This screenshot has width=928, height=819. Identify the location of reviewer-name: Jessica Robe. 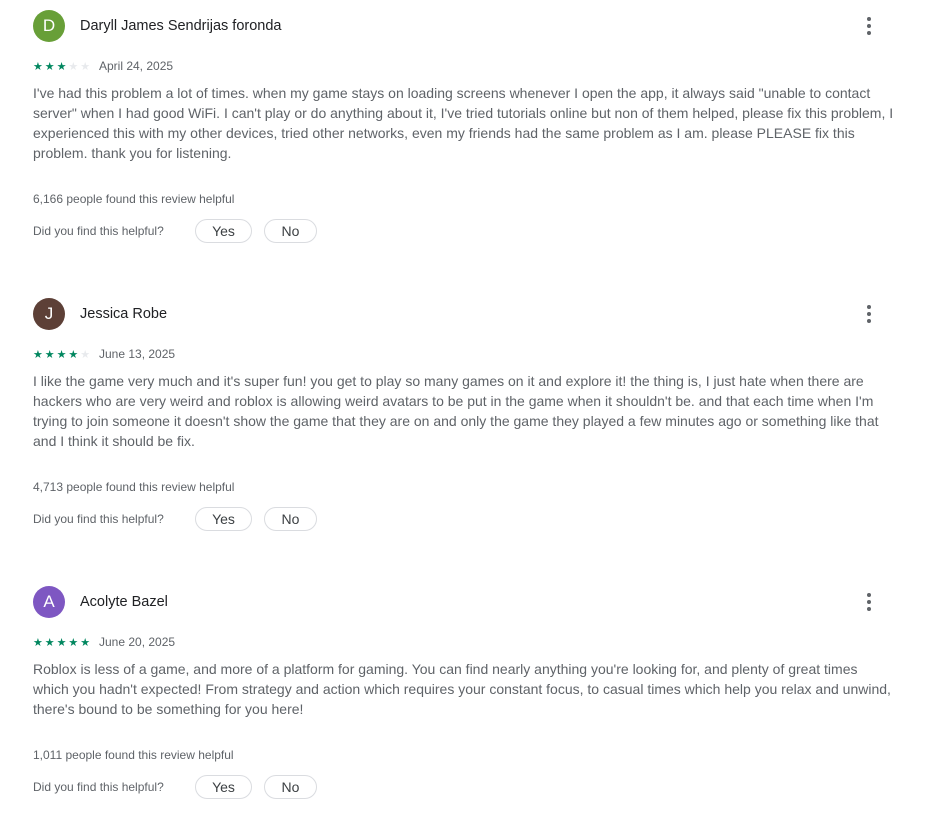
(124, 314).